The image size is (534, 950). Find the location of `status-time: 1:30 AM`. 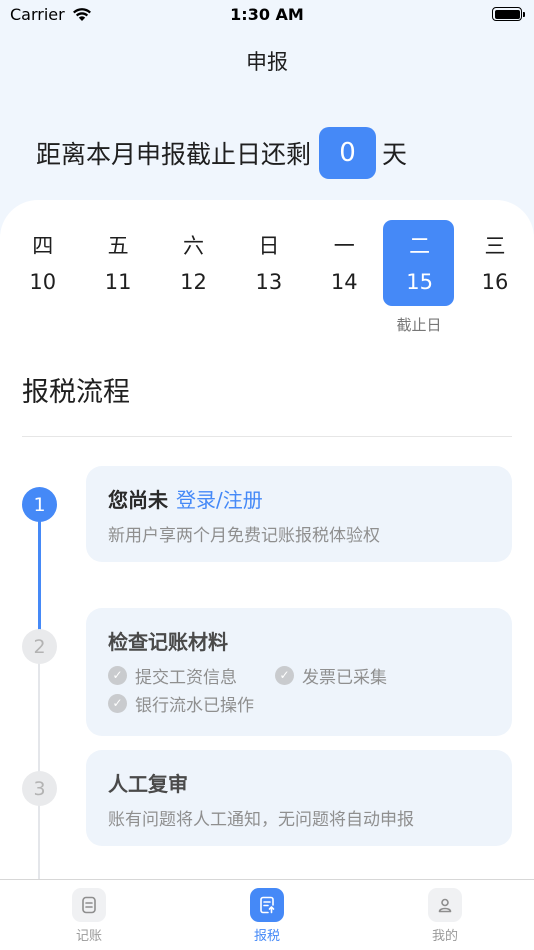

status-time: 1:30 AM is located at coordinates (267, 14).